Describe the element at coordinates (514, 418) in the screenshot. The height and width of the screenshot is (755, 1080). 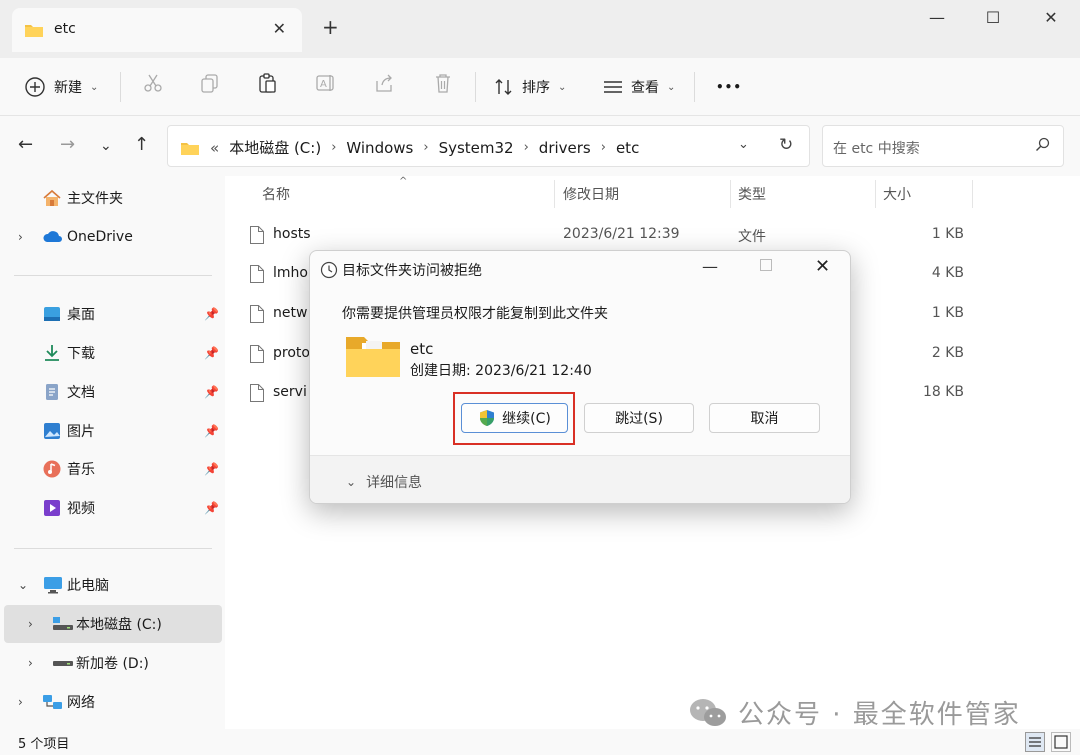
I see `continue-button: 继续(C)` at that location.